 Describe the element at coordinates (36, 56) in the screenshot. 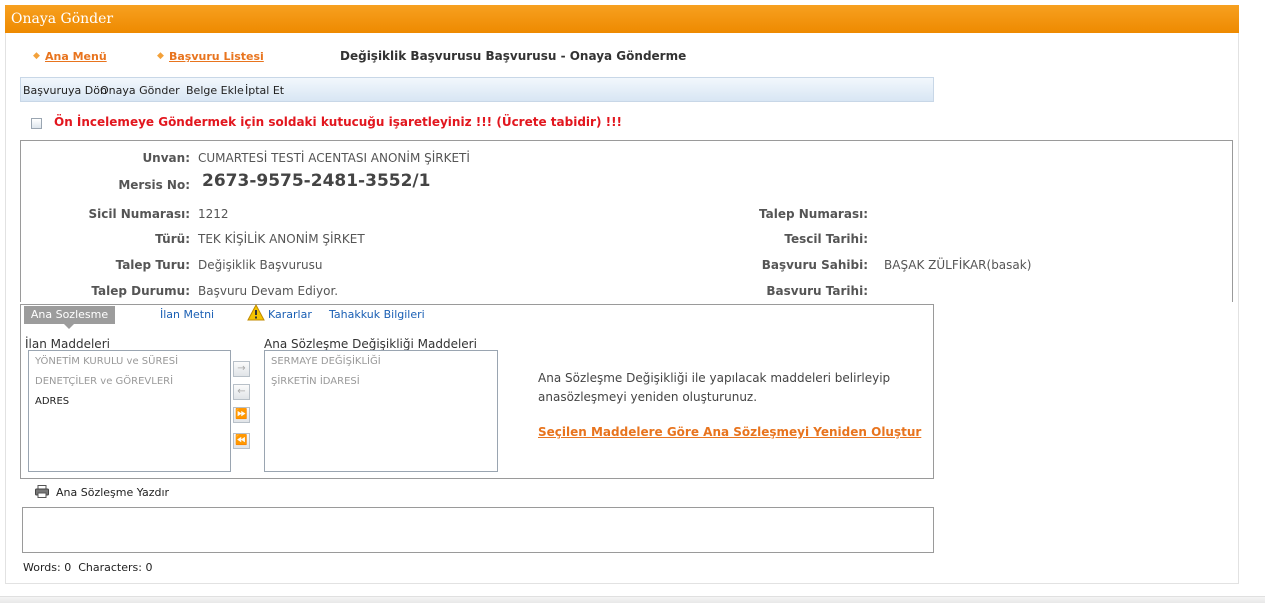

I see `main-menu-arrow-icon: ◆` at that location.